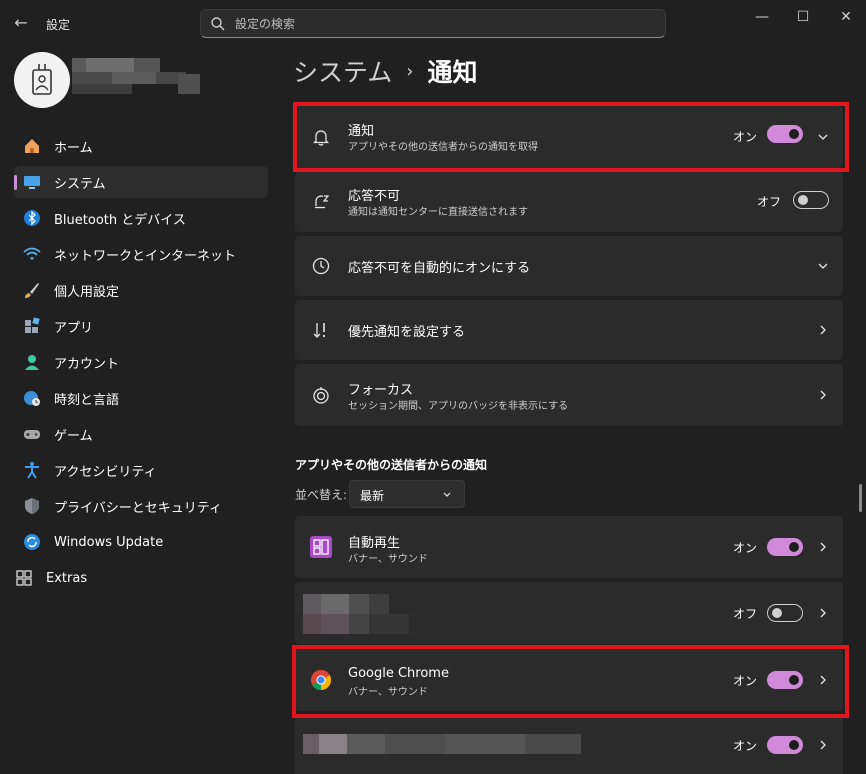 The height and width of the screenshot is (774, 866). I want to click on update-icon, so click(32, 542).